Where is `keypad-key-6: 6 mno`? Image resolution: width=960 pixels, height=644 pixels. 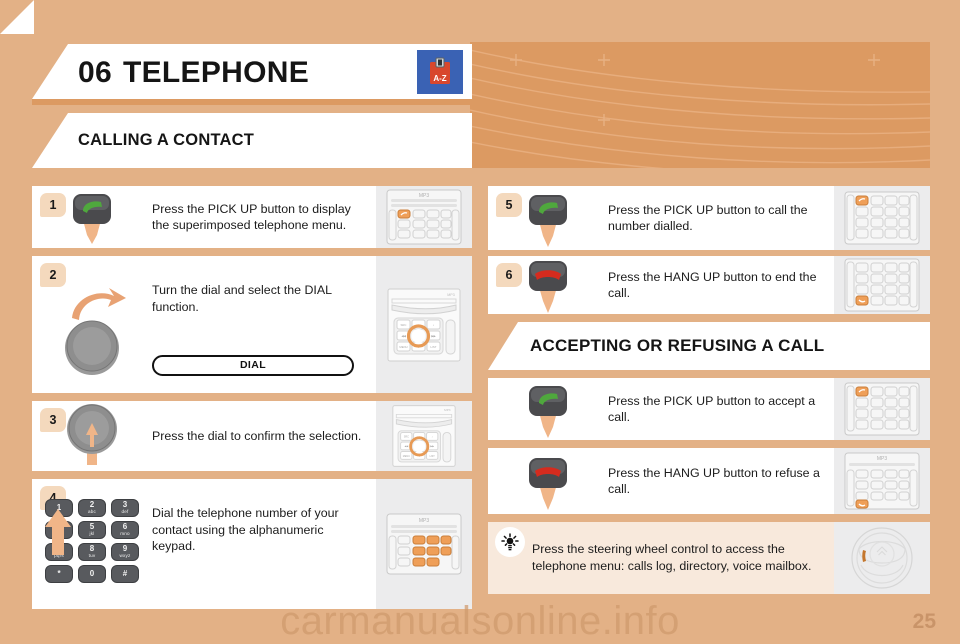
keypad-key-6: 6 mno is located at coordinates (125, 530).